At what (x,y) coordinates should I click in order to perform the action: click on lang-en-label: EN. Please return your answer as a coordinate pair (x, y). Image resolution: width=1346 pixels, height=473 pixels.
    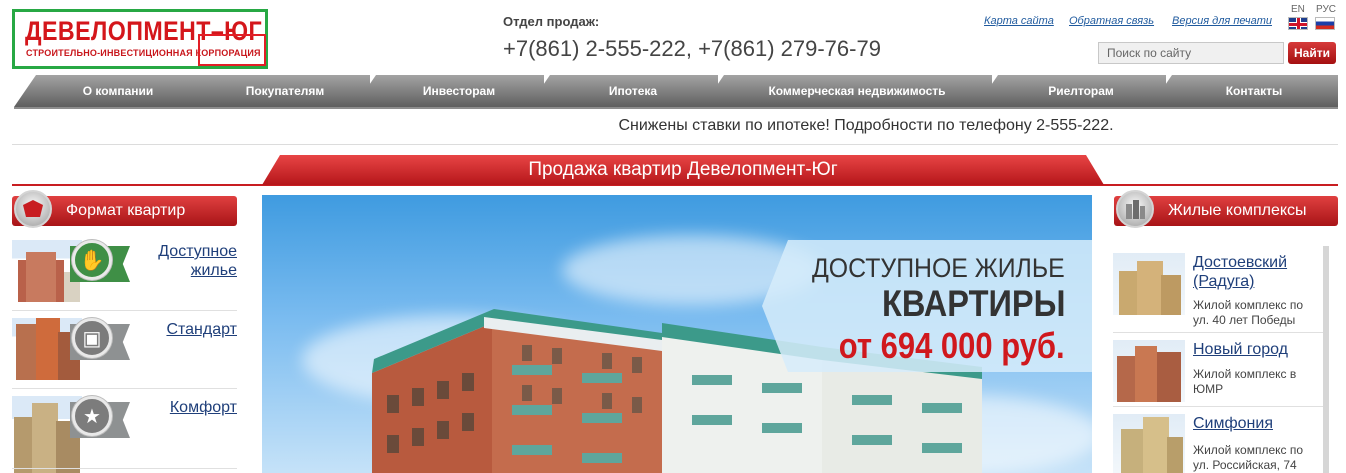
    Looking at the image, I should click on (1298, 9).